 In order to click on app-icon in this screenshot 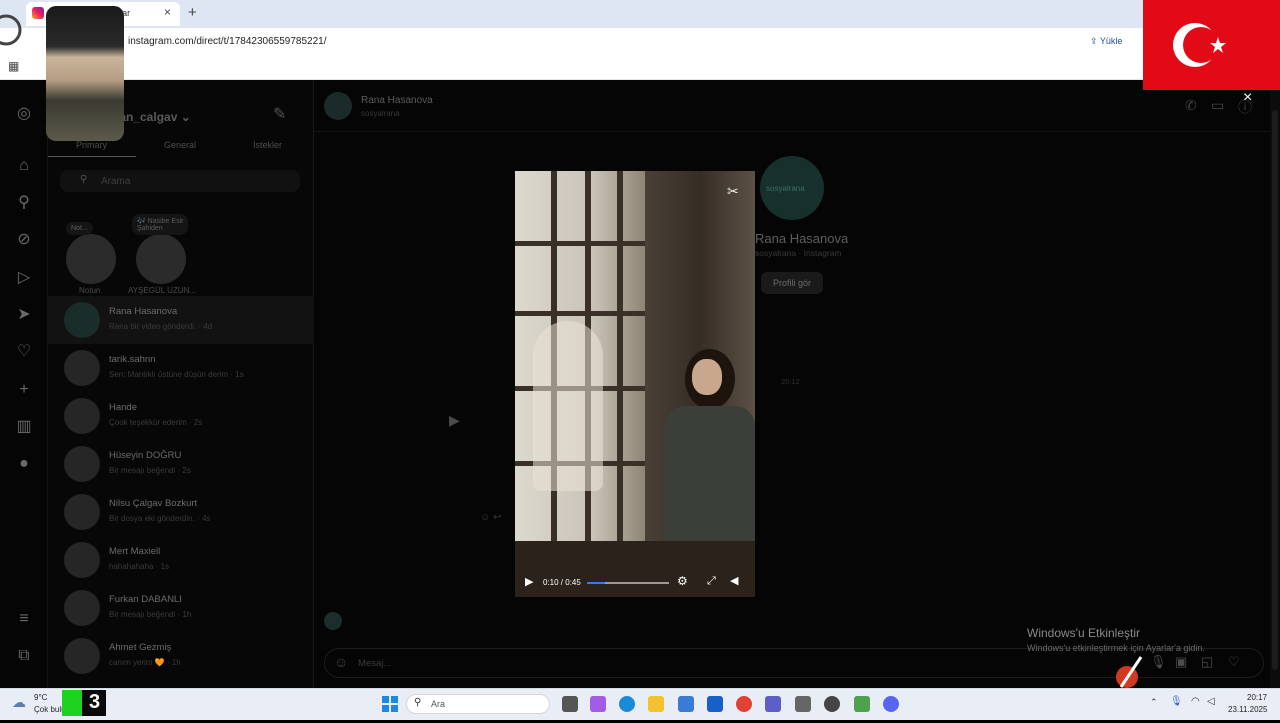, I will do `click(862, 704)`.